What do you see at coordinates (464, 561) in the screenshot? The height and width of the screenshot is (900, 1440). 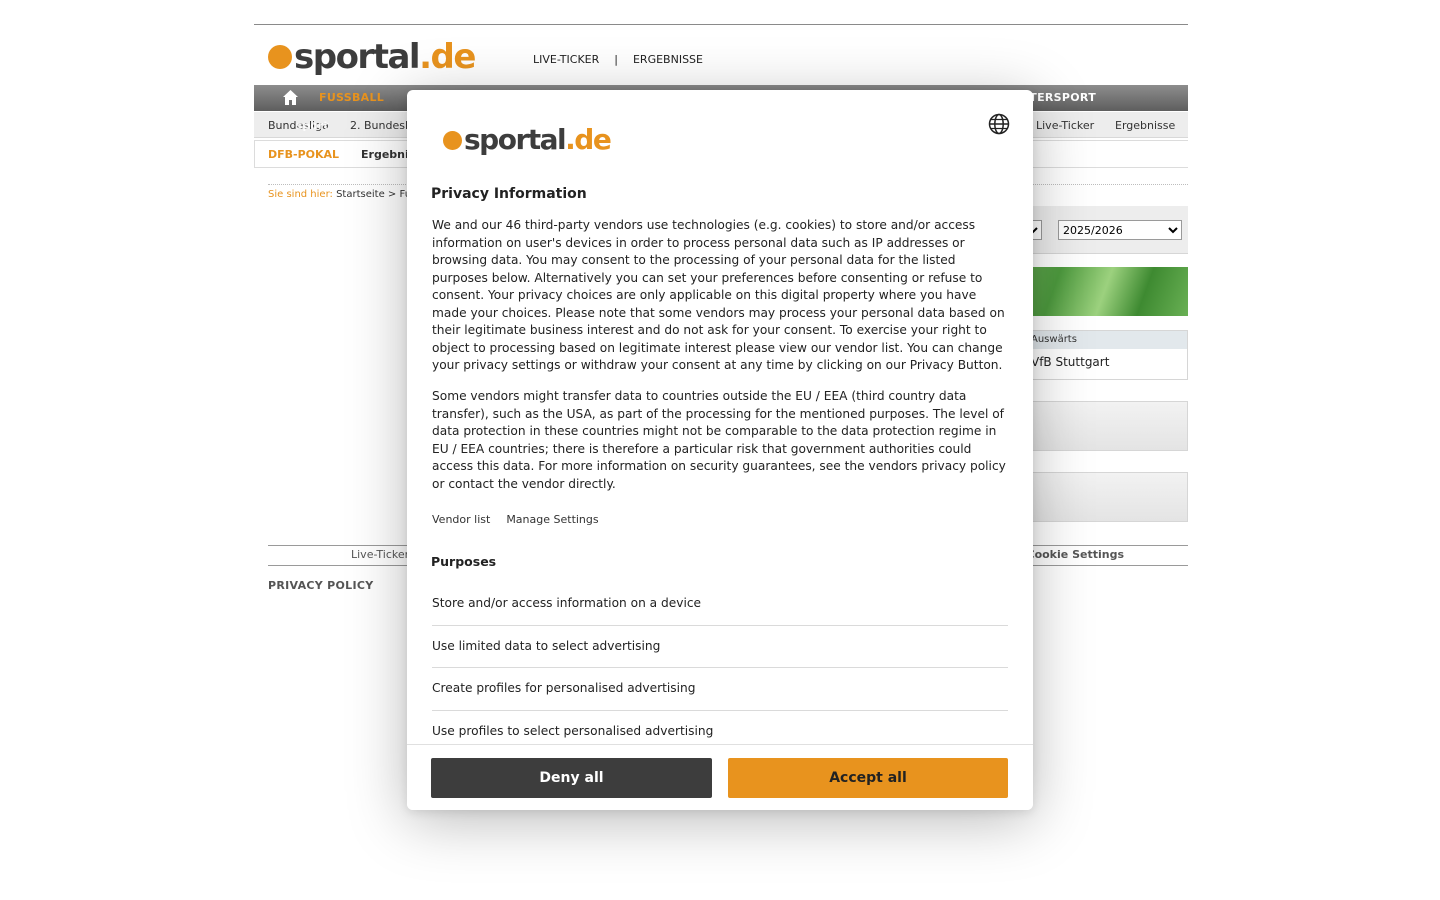 I see `purposes-heading: Purposes` at bounding box center [464, 561].